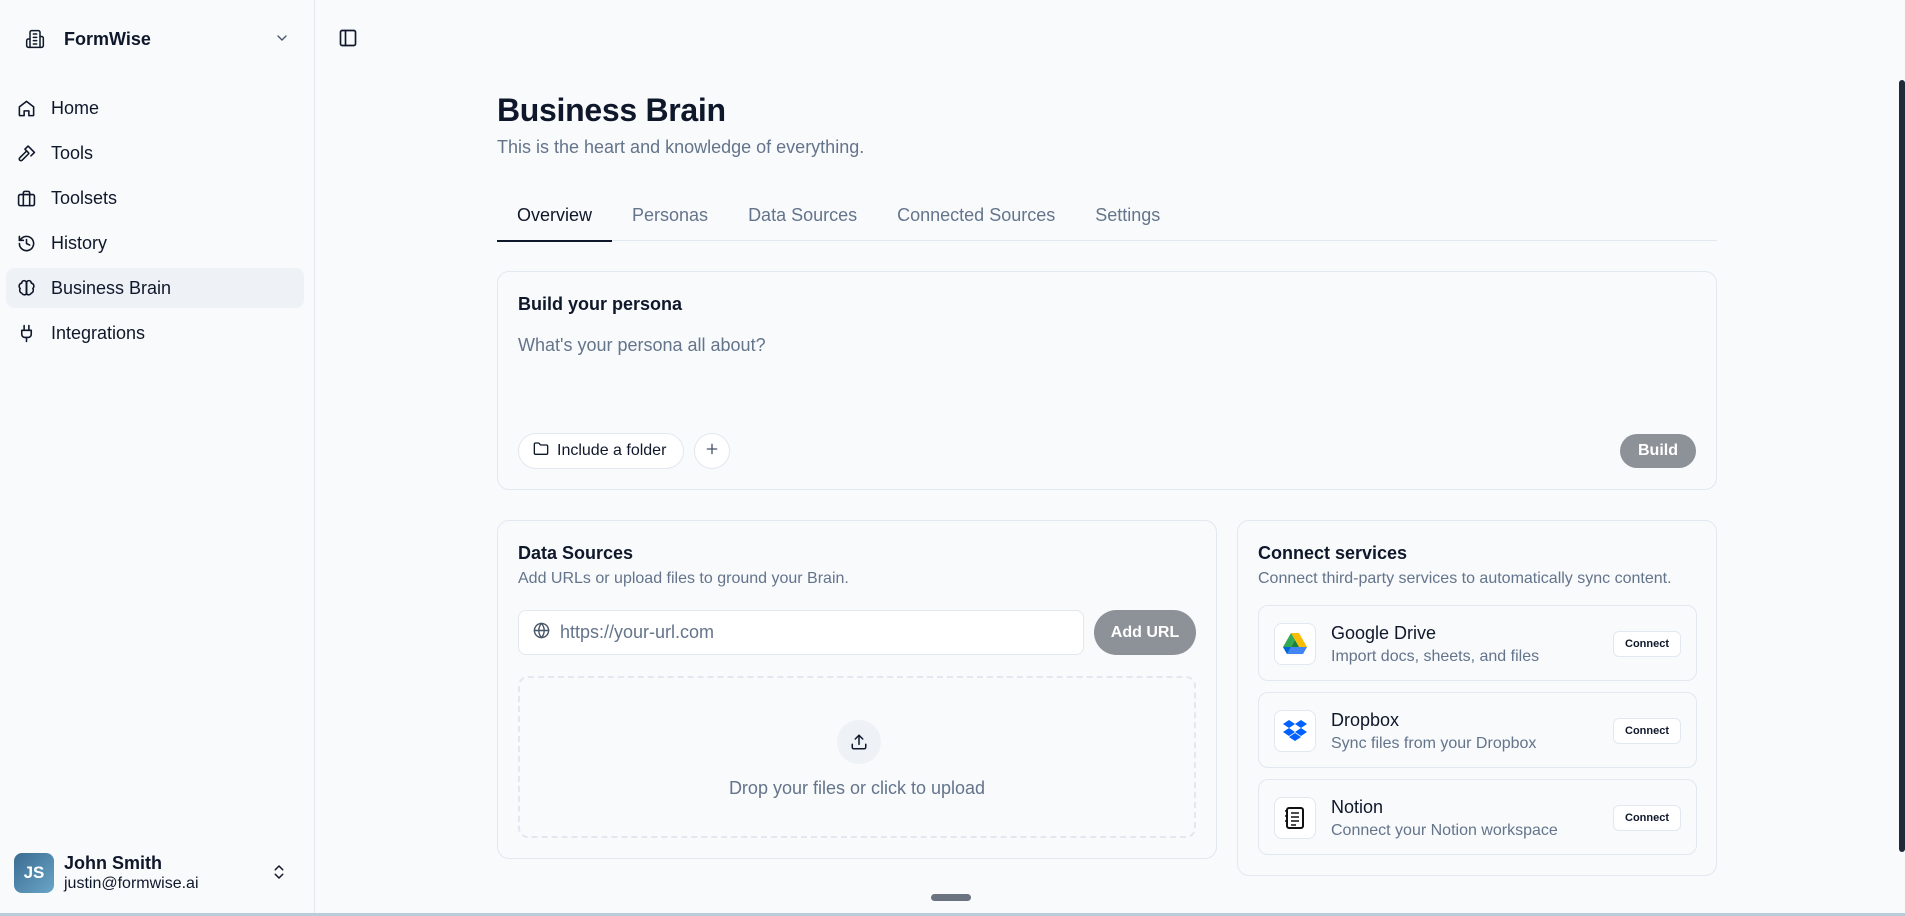 This screenshot has height=916, width=1905. What do you see at coordinates (111, 287) in the screenshot?
I see `sidebar-item-label: Business Brain` at bounding box center [111, 287].